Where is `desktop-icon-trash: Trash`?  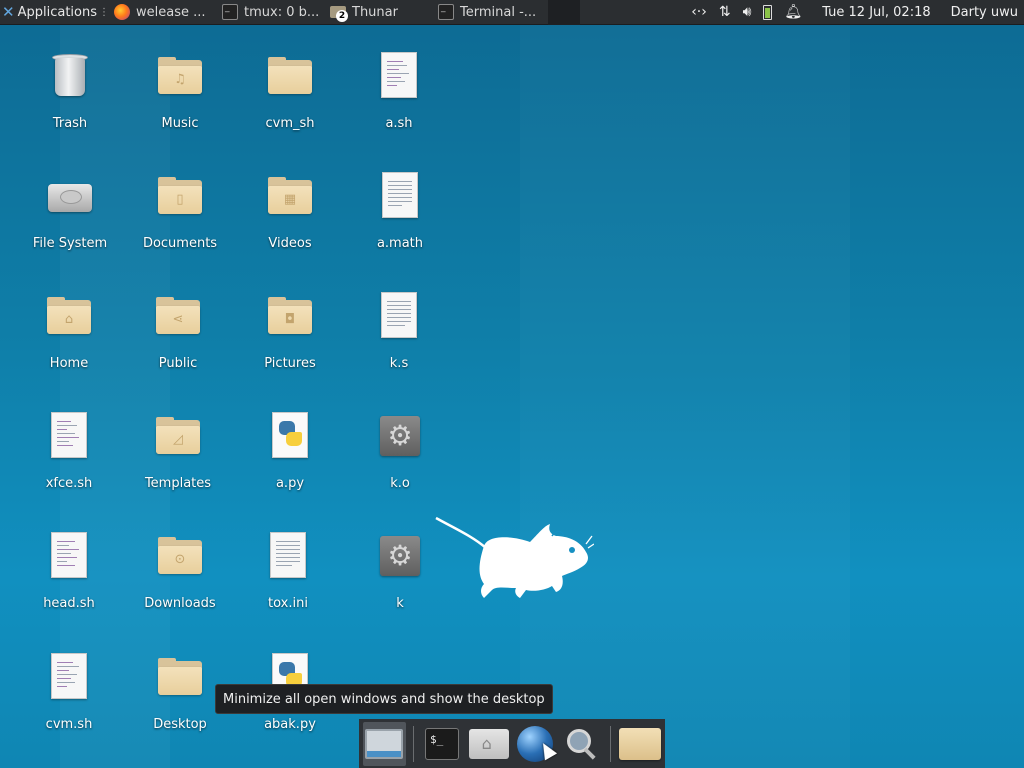
desktop-icon-trash: Trash is located at coordinates (70, 105).